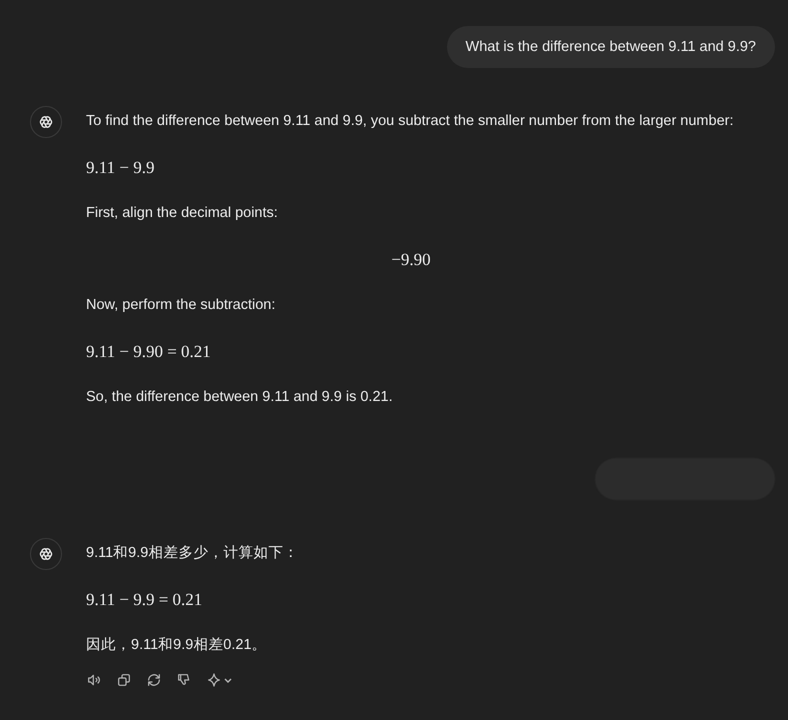 The width and height of the screenshot is (788, 720). What do you see at coordinates (184, 680) in the screenshot?
I see `thumbs-down-icon` at bounding box center [184, 680].